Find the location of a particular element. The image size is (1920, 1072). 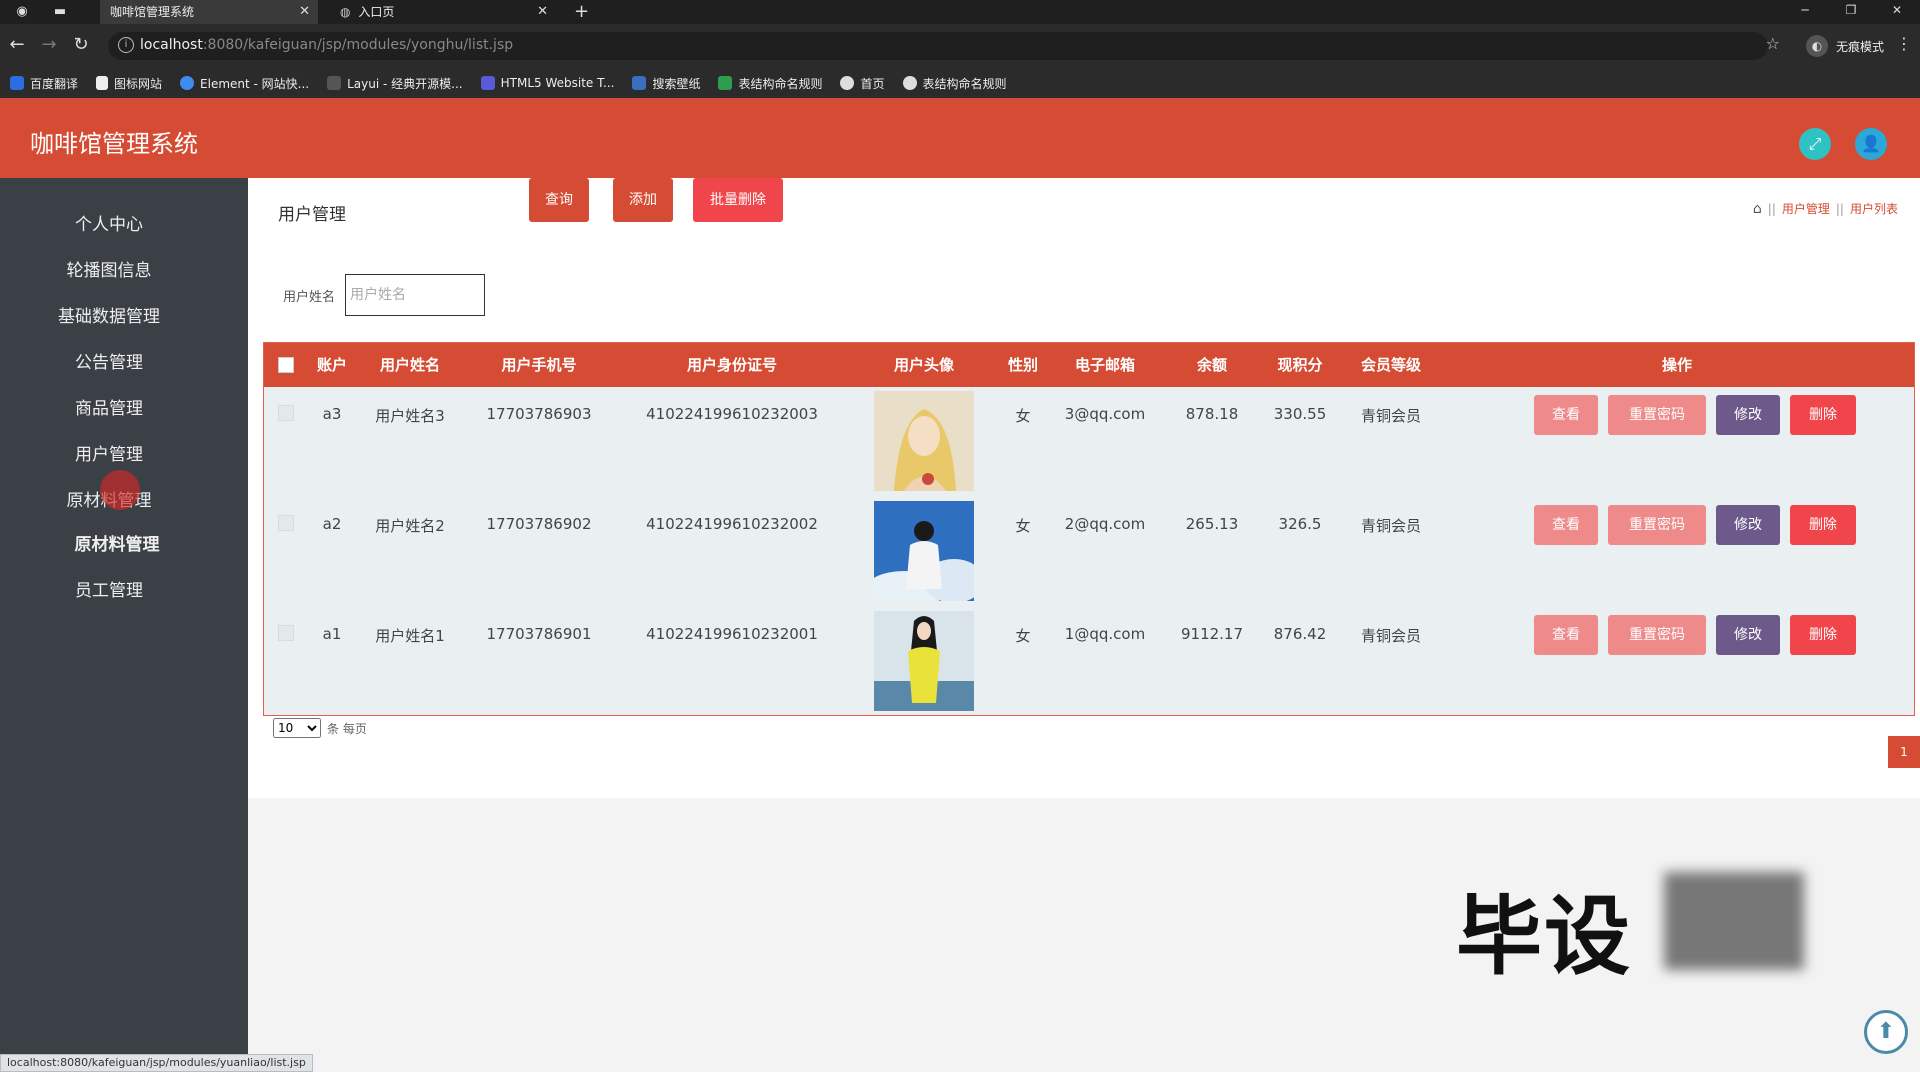

select-all-checkbox is located at coordinates (286, 365).